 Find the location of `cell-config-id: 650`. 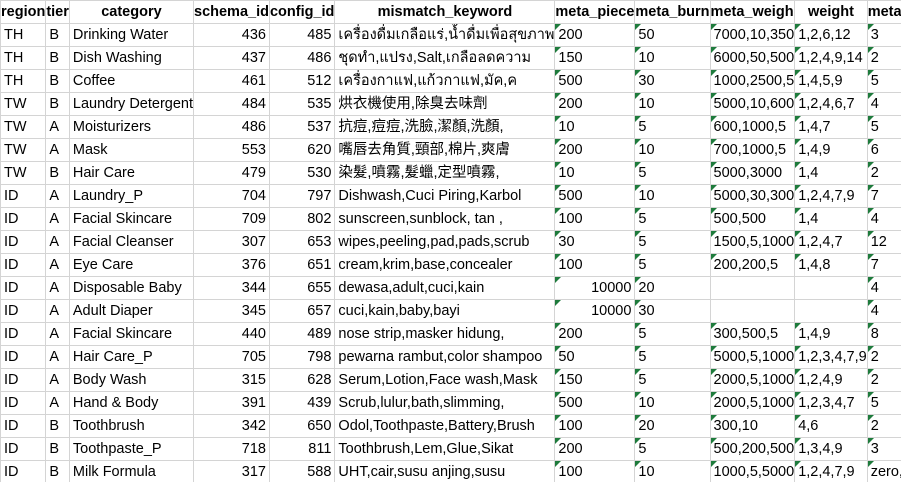

cell-config-id: 650 is located at coordinates (302, 426).